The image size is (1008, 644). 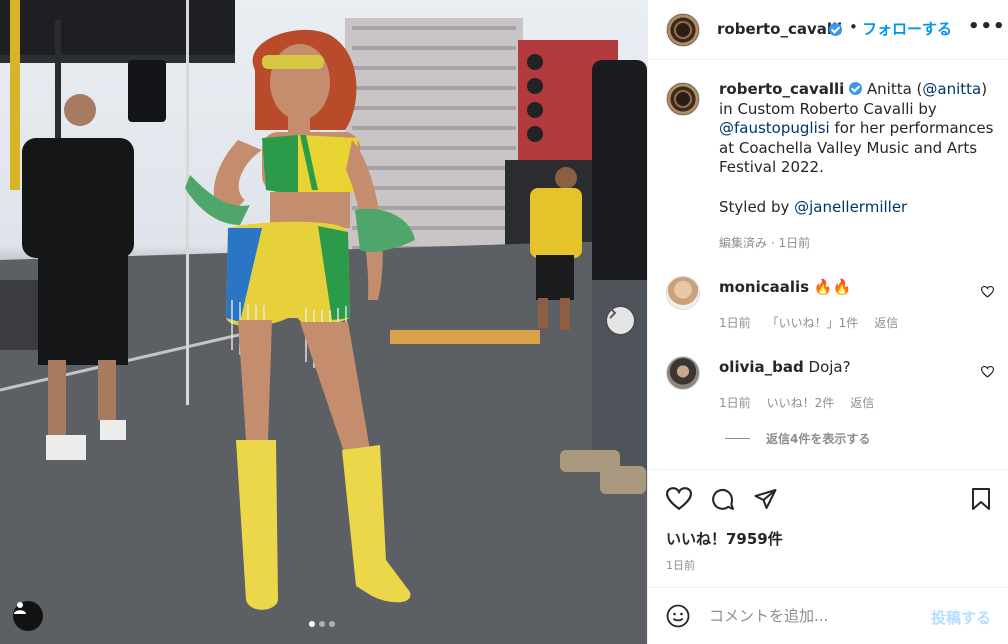 I want to click on caption-username: roberto_cavalli, so click(x=781, y=89).